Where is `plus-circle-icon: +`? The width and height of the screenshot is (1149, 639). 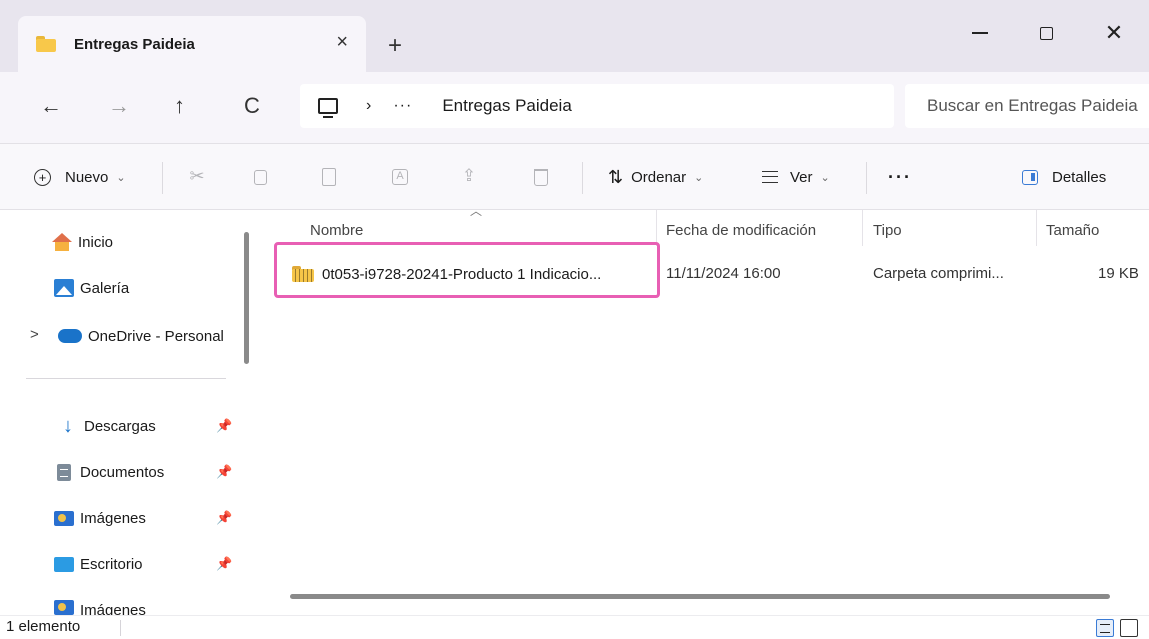
plus-circle-icon: + is located at coordinates (42, 177).